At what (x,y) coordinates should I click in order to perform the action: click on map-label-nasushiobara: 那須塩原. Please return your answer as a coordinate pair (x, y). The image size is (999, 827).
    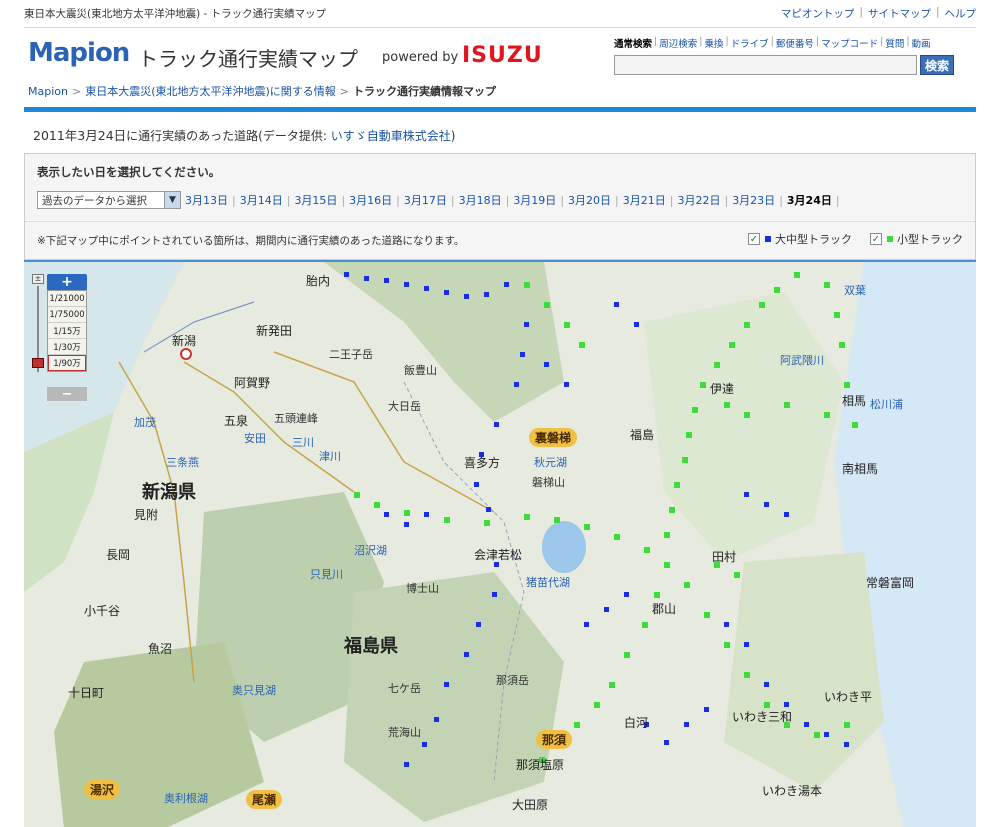
    Looking at the image, I should click on (540, 765).